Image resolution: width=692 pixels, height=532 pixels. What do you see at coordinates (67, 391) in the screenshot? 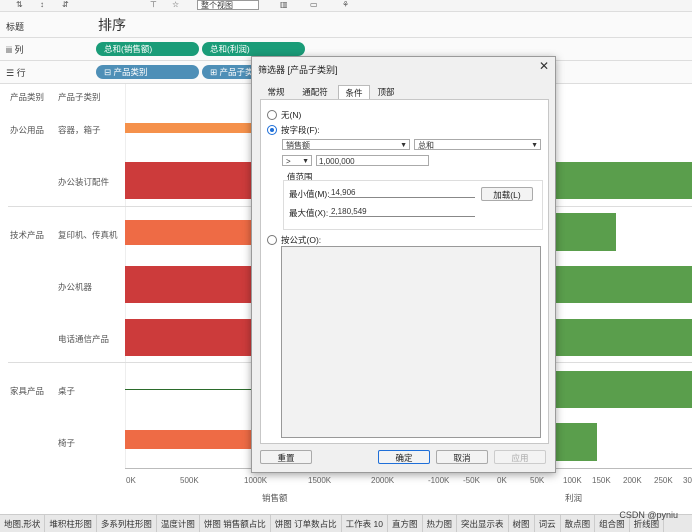
I see `subcategory-label: 桌子` at bounding box center [67, 391].